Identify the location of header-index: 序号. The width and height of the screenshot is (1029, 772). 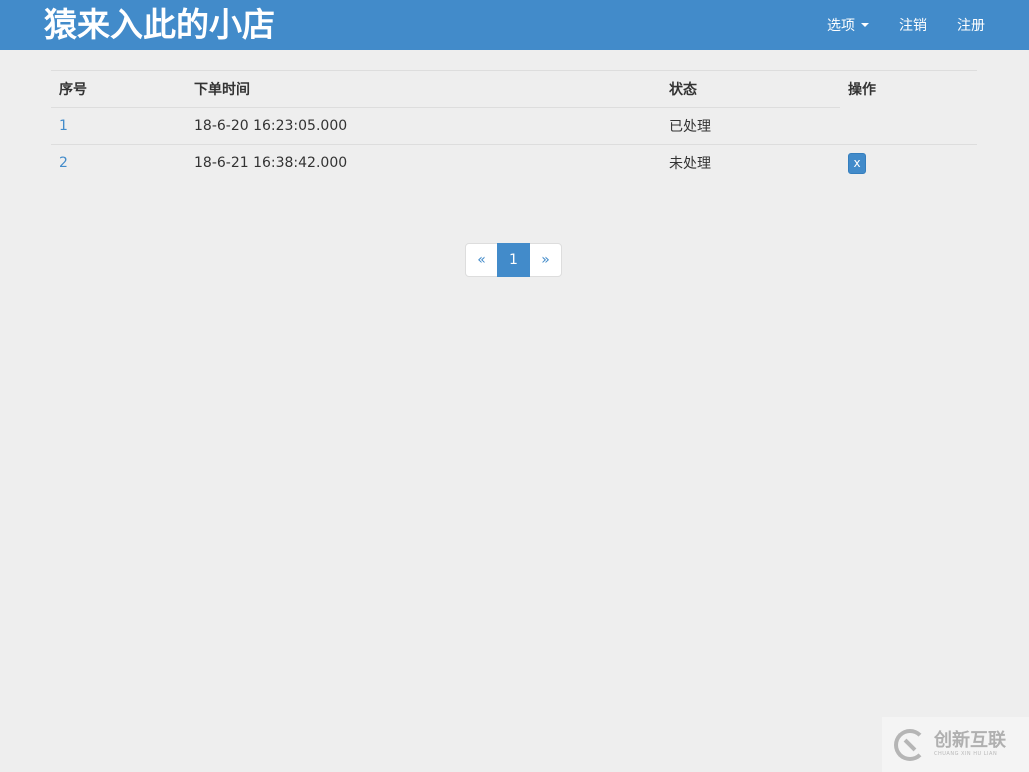
(118, 89).